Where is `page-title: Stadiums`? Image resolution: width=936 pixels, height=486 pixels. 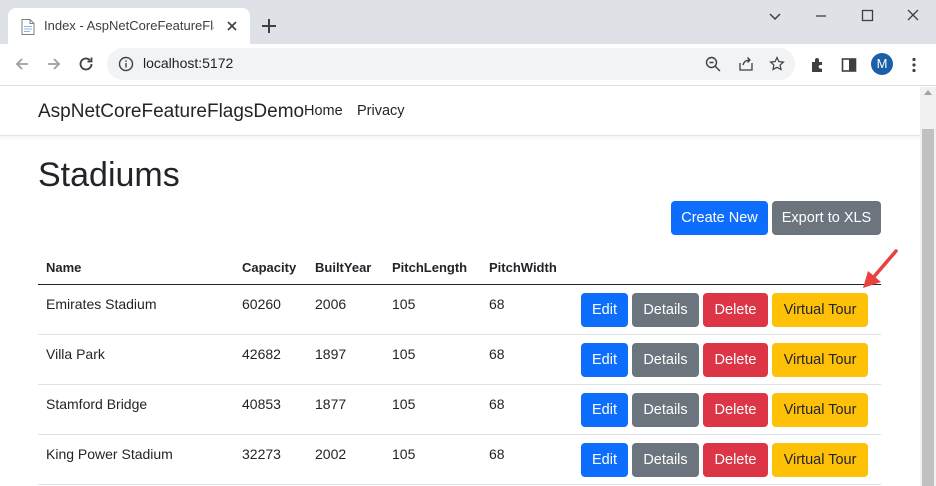
page-title: Stadiums is located at coordinates (109, 175).